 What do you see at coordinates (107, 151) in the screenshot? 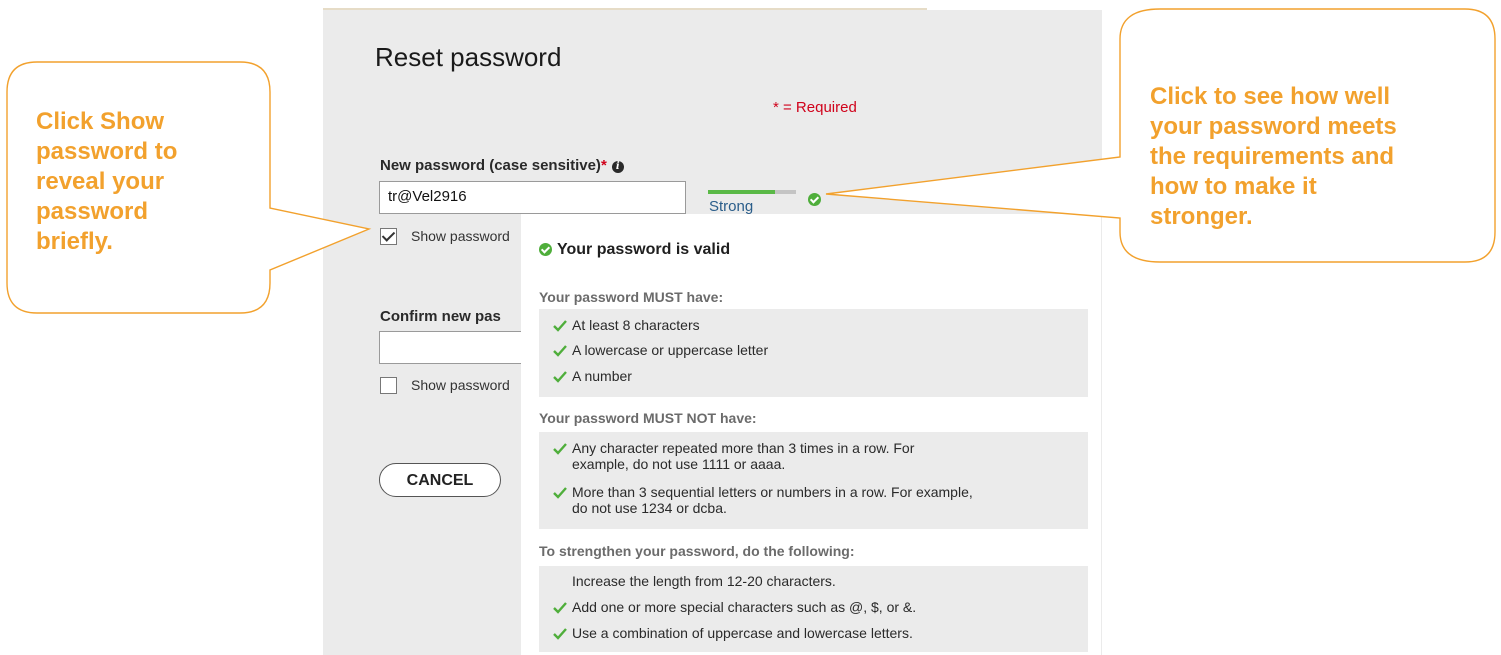
I see `callout-line: password to` at bounding box center [107, 151].